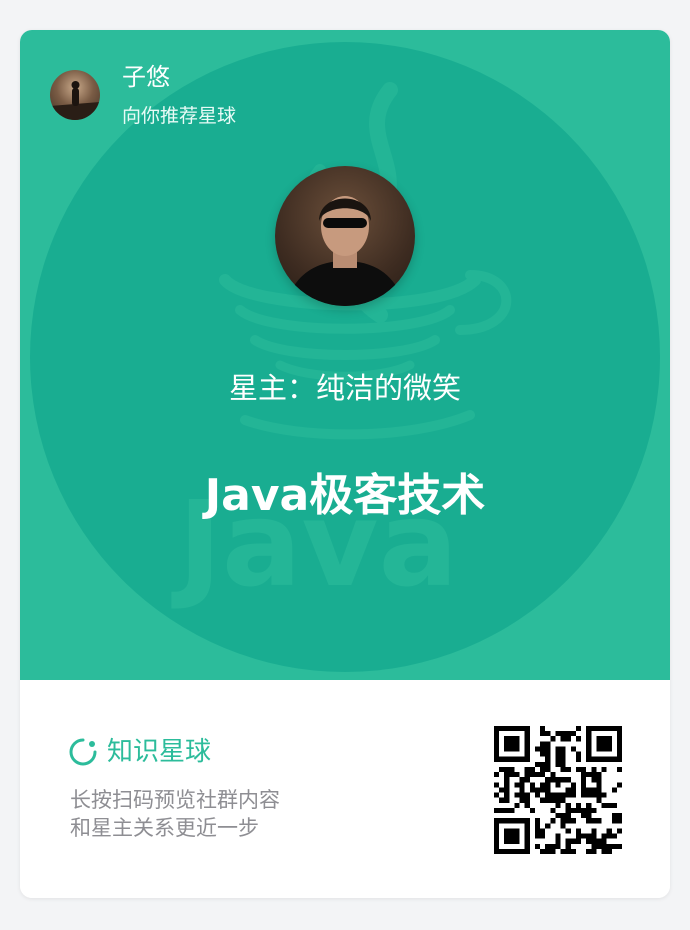 The height and width of the screenshot is (930, 690). What do you see at coordinates (164, 828) in the screenshot?
I see `scan-hint-line-2: 和星主关系更近一步` at bounding box center [164, 828].